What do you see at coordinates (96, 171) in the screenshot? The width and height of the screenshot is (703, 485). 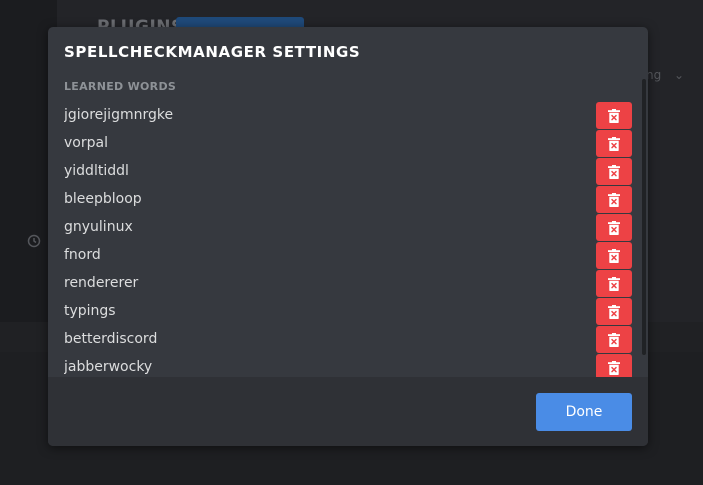 I see `learned-word: yiddltiddl` at bounding box center [96, 171].